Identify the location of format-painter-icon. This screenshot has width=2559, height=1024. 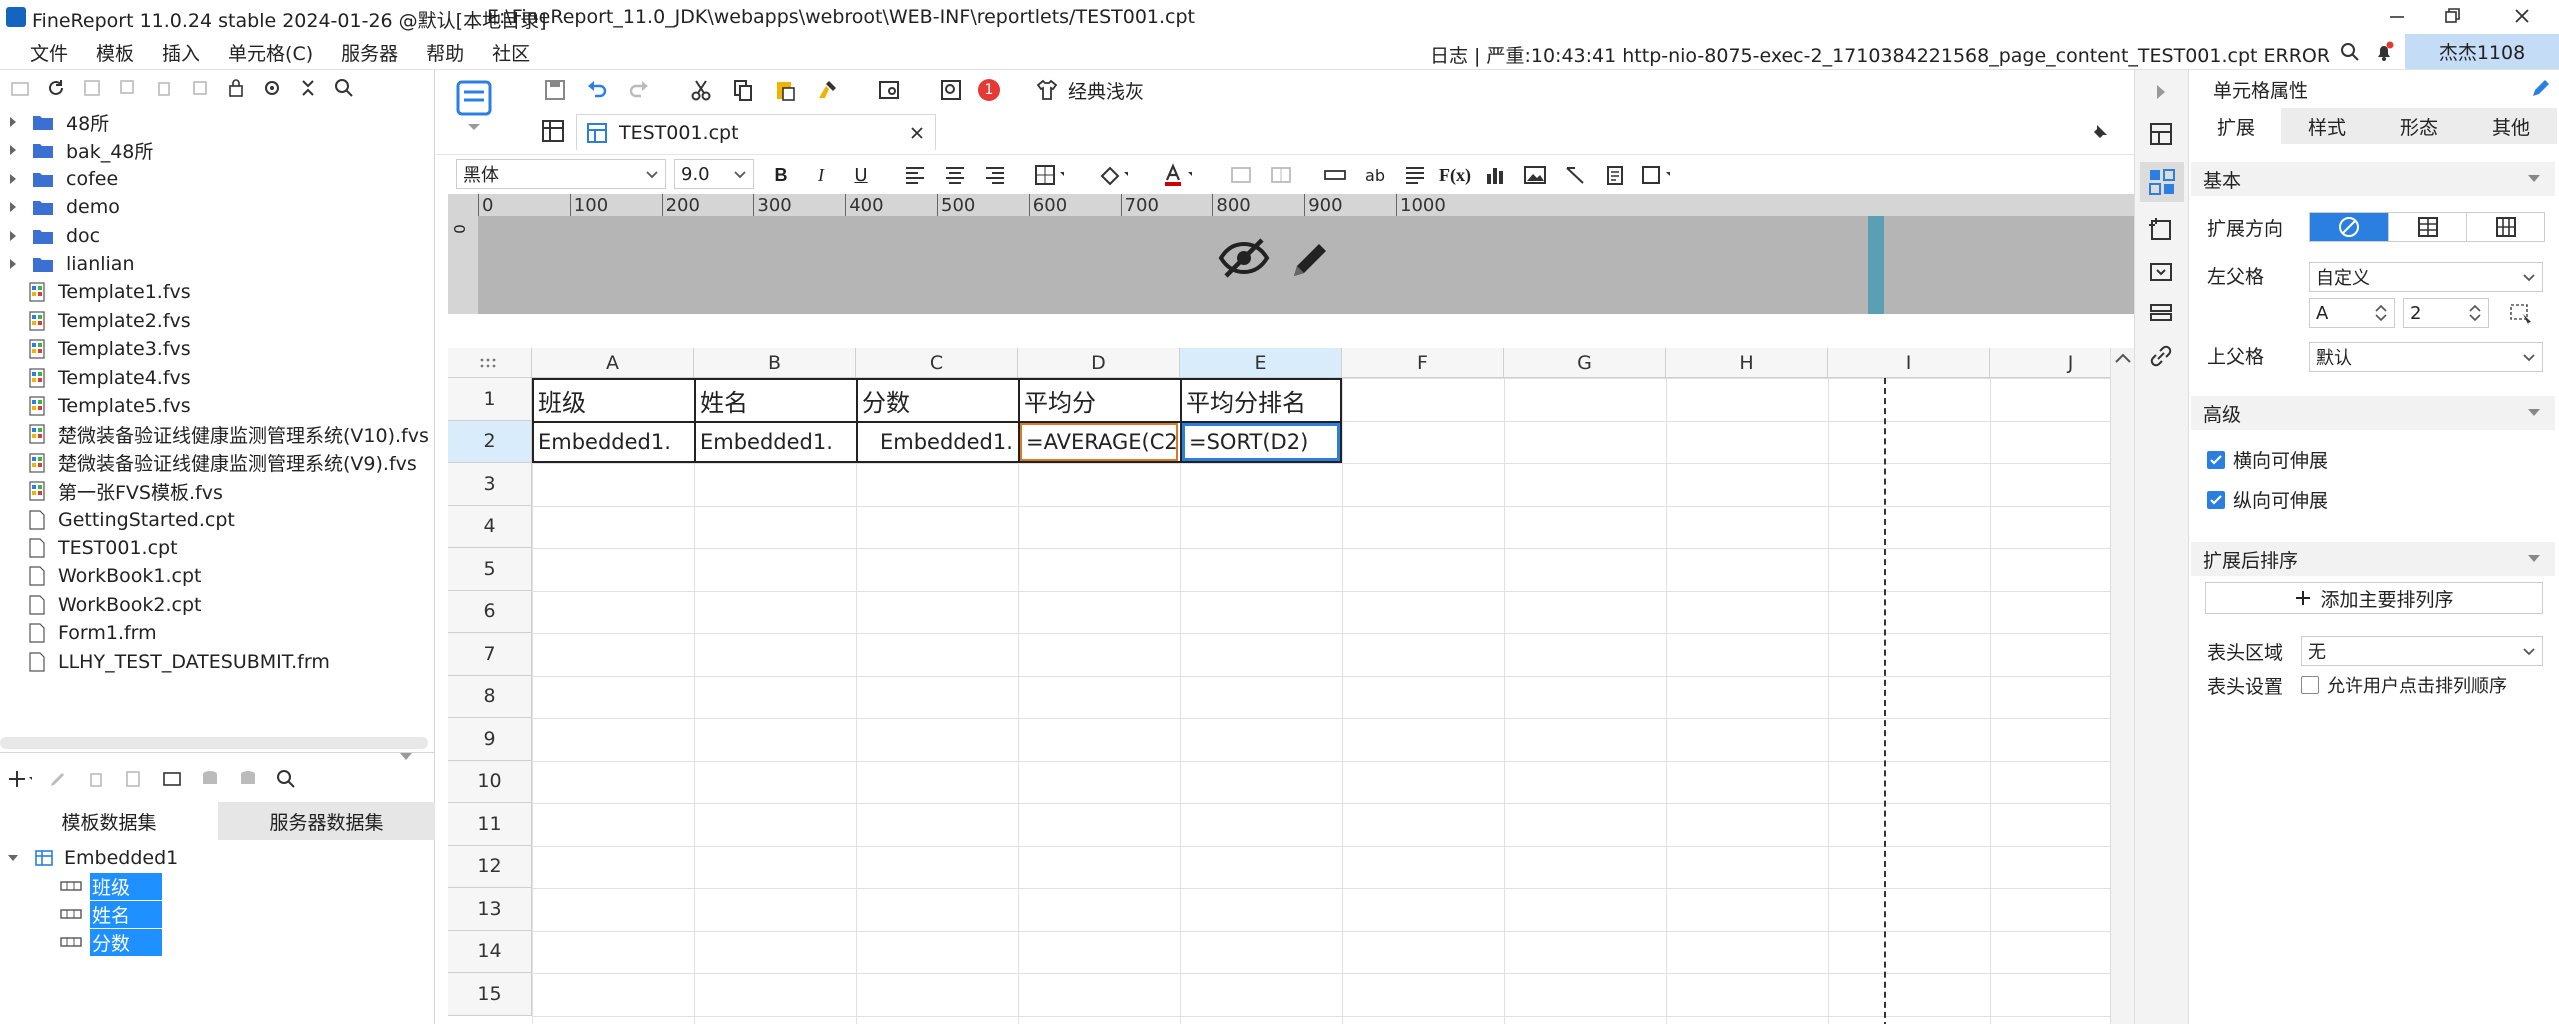
(827, 90).